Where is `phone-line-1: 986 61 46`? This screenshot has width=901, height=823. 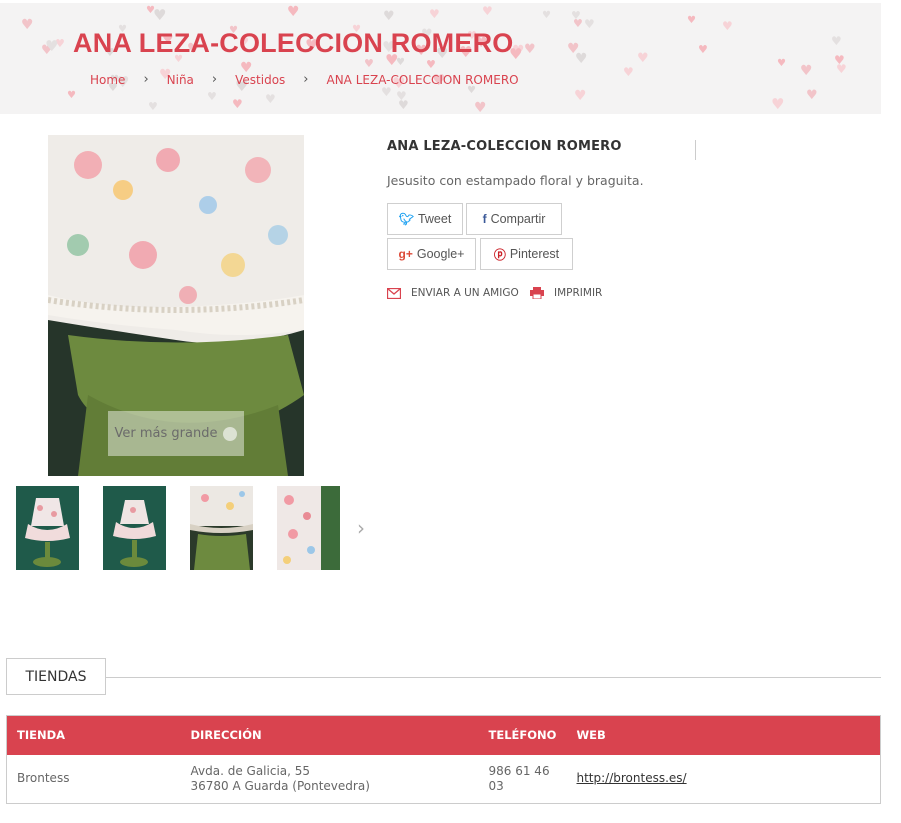
phone-line-1: 986 61 46 is located at coordinates (519, 770).